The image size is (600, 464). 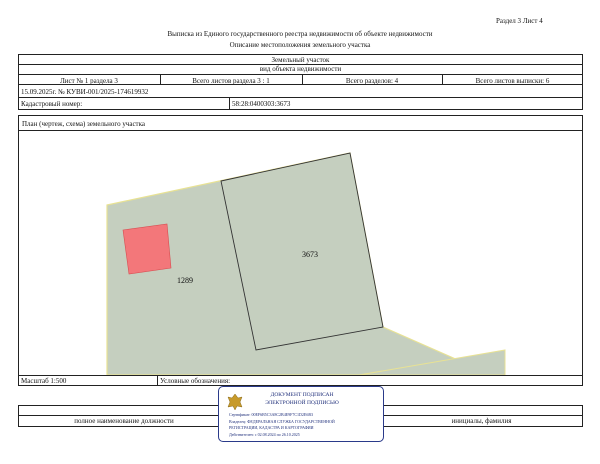 I want to click on cadastral-number: 58:28:0400303:3673, so click(x=261, y=104).